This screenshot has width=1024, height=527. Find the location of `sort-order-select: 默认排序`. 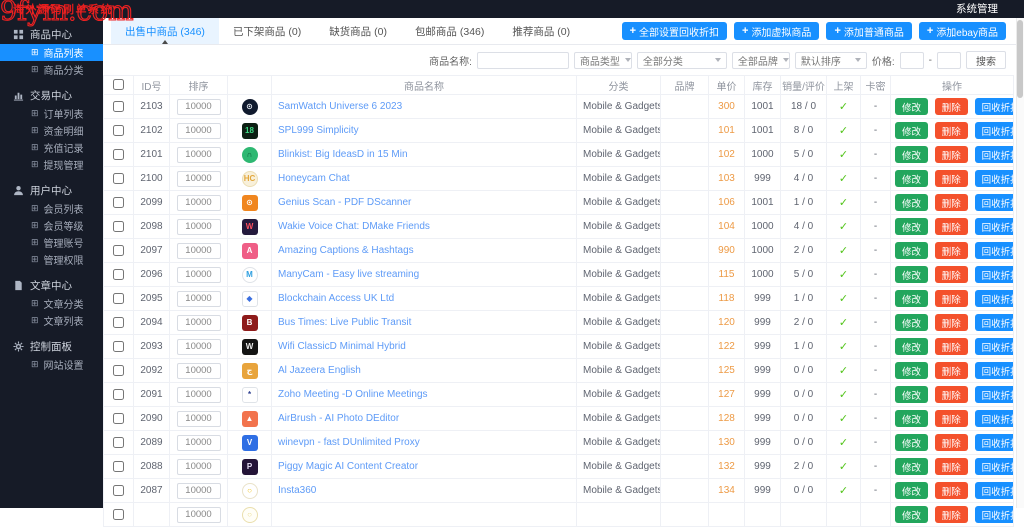

sort-order-select: 默认排序 is located at coordinates (831, 60).